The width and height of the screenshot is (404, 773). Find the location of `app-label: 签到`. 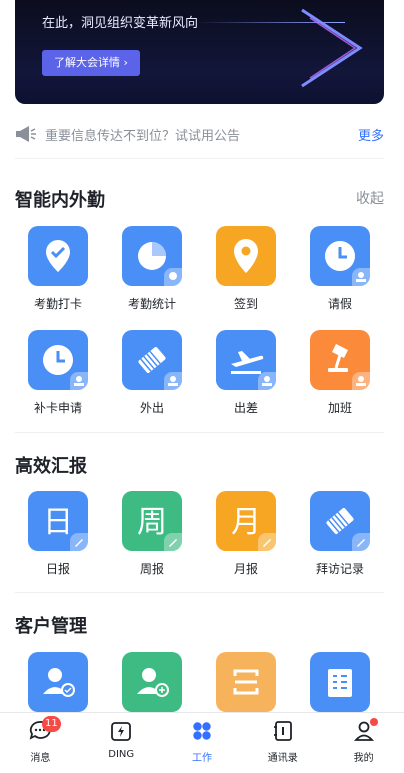

app-label: 签到 is located at coordinates (245, 304).